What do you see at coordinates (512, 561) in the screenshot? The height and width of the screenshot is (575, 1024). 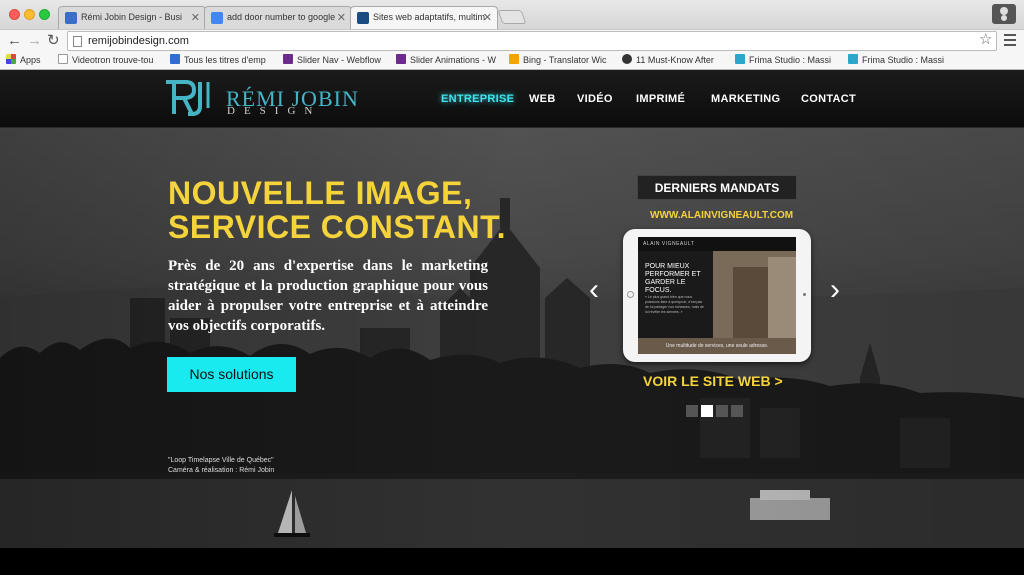 I see `page-bottom-band` at bounding box center [512, 561].